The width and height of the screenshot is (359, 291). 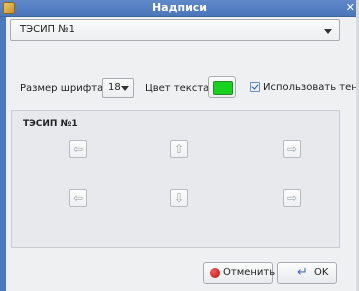 What do you see at coordinates (302, 272) in the screenshot?
I see `enter-icon: ↵` at bounding box center [302, 272].